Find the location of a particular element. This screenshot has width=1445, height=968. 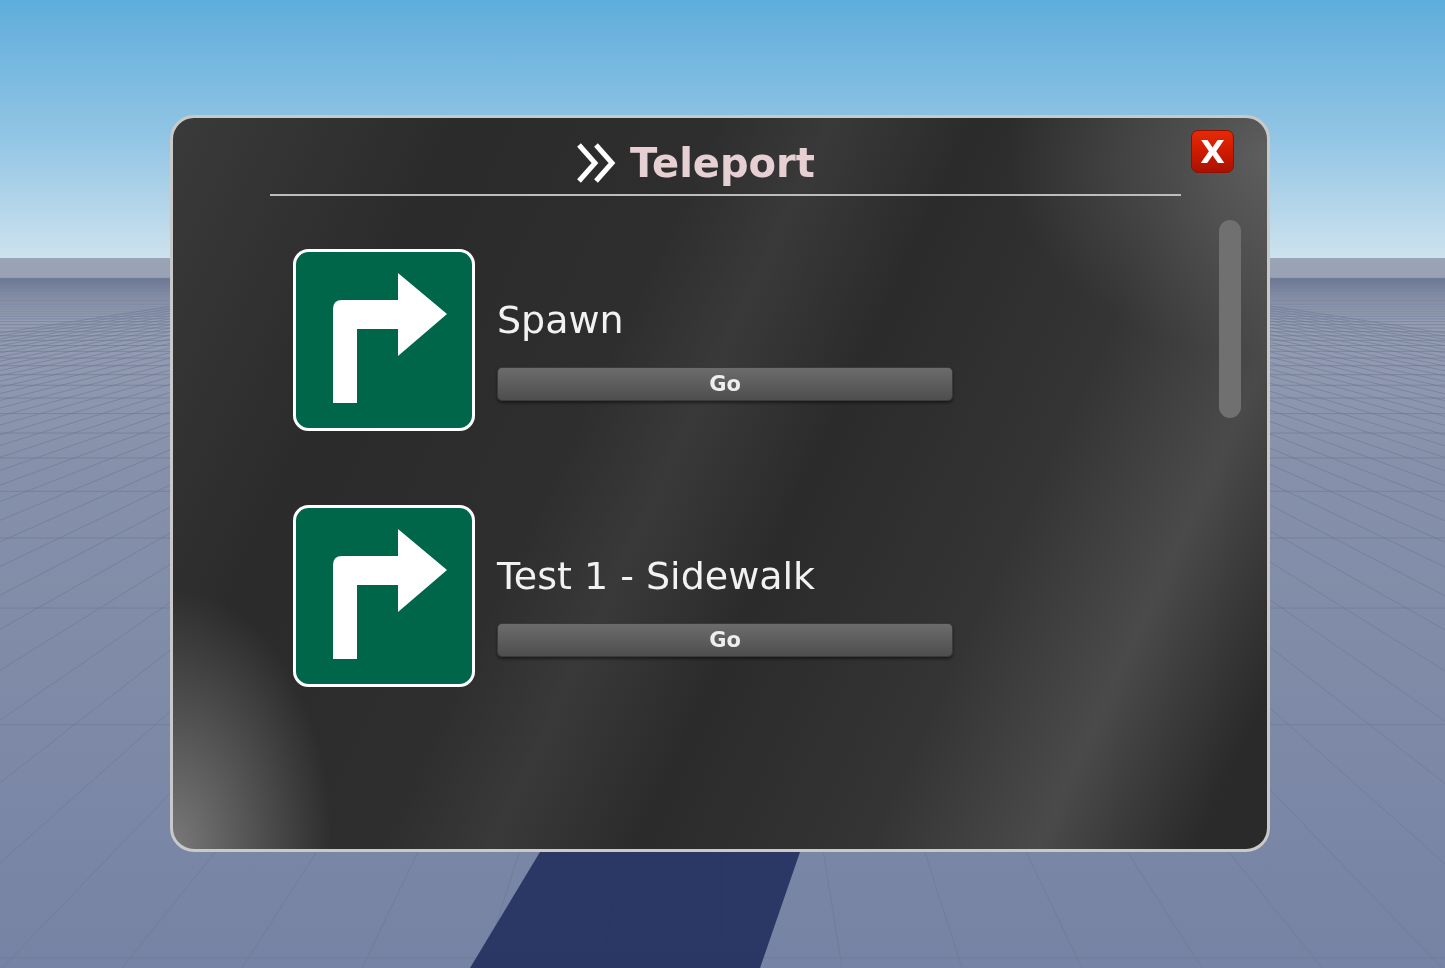

location-name: Test 1 - Sidewalk is located at coordinates (656, 576).